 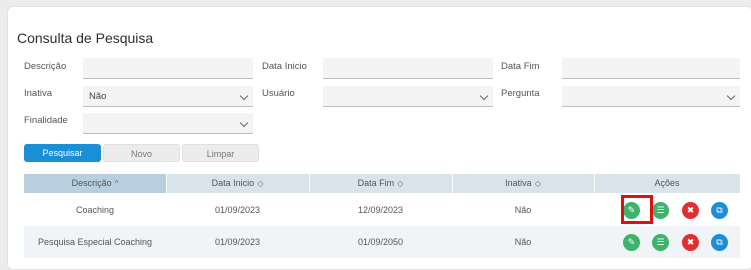 What do you see at coordinates (95, 242) in the screenshot?
I see `cell-descricao: Pesquisa Especial Coaching` at bounding box center [95, 242].